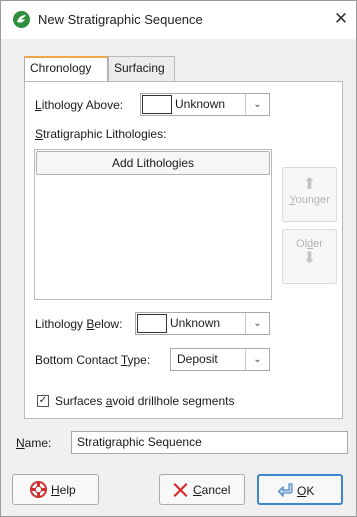 The height and width of the screenshot is (517, 357). I want to click on lithology-below-label: Lithology Below:, so click(79, 324).